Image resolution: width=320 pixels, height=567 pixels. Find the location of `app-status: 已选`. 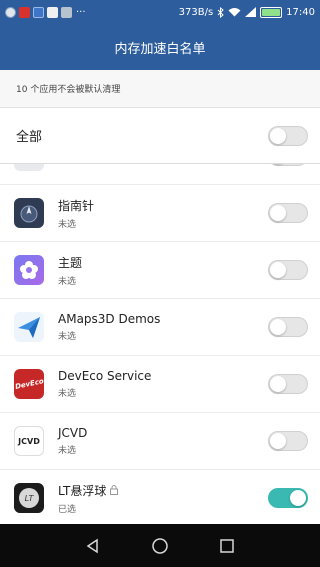

app-status: 已选 is located at coordinates (67, 509).